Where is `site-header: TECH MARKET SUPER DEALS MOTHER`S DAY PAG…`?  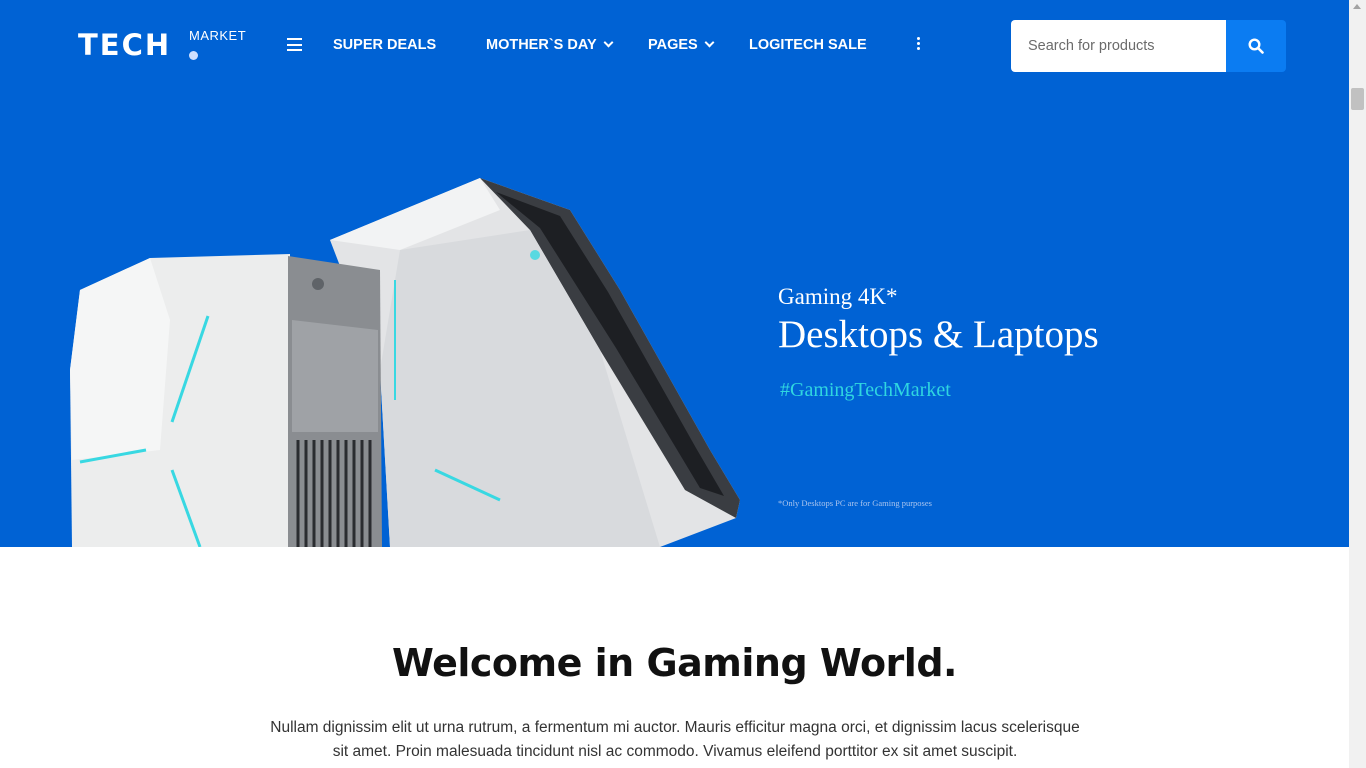
site-header: TECH MARKET SUPER DEALS MOTHER`S DAY PAG… is located at coordinates (674, 45).